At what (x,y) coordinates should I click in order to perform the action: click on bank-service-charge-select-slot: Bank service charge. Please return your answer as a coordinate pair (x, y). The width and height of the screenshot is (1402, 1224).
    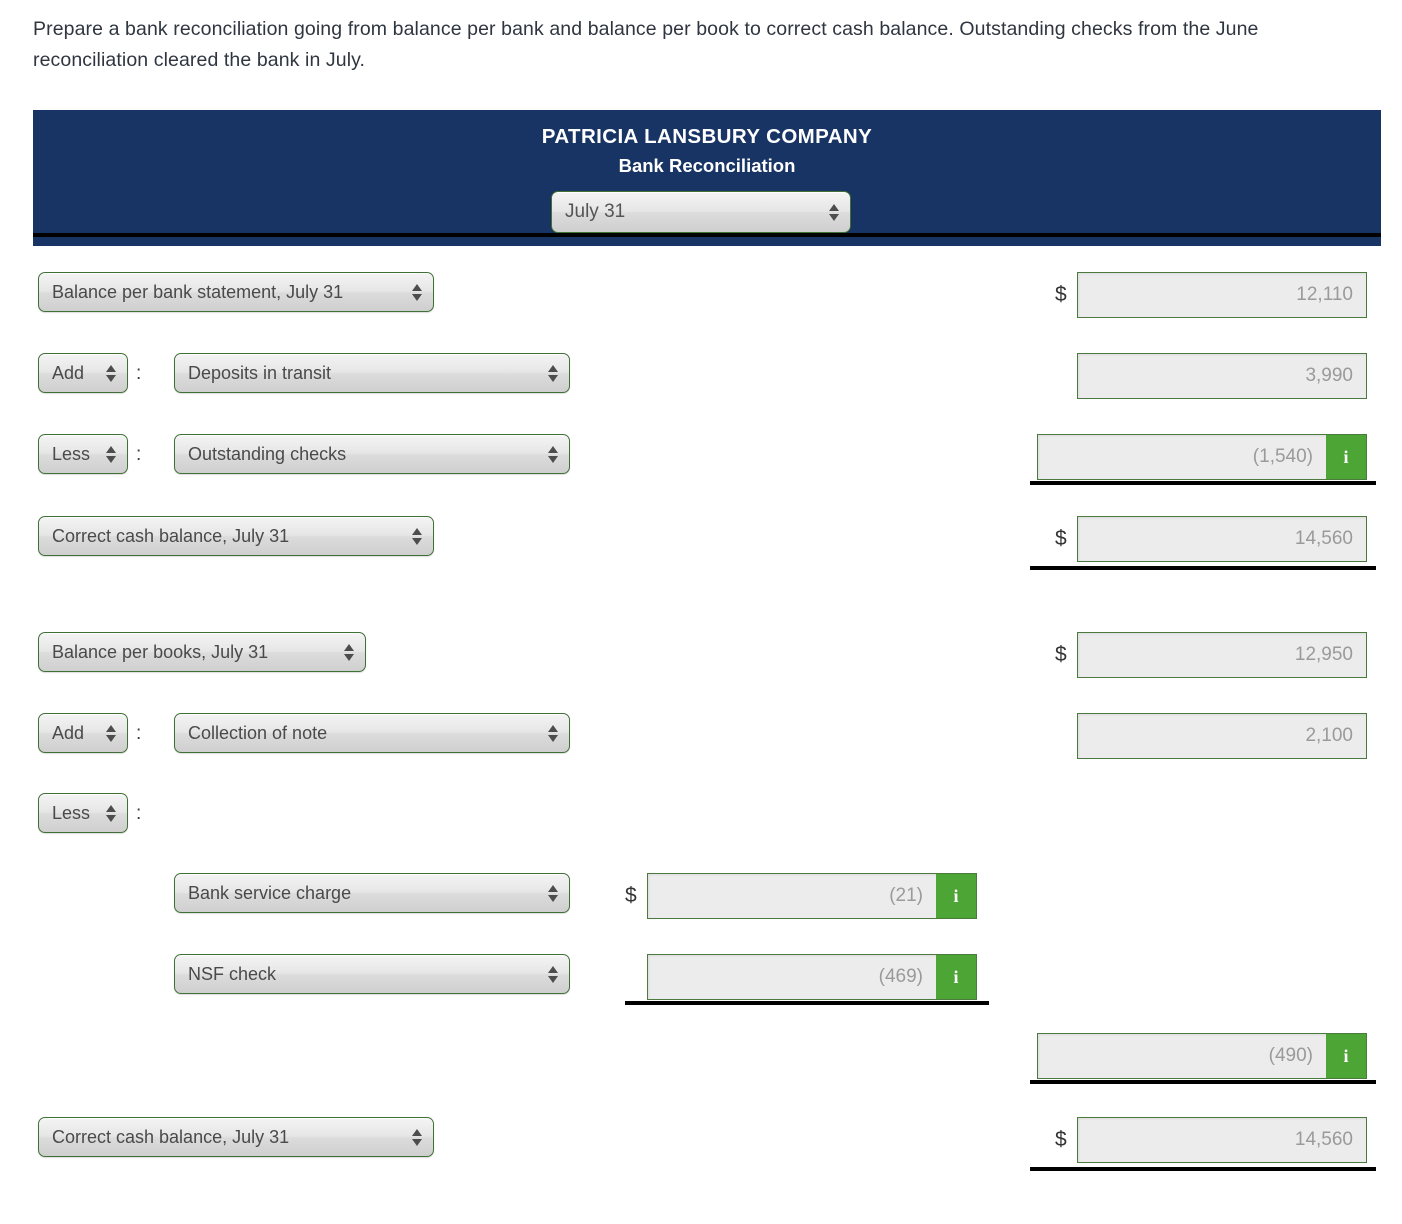
    Looking at the image, I should click on (372, 893).